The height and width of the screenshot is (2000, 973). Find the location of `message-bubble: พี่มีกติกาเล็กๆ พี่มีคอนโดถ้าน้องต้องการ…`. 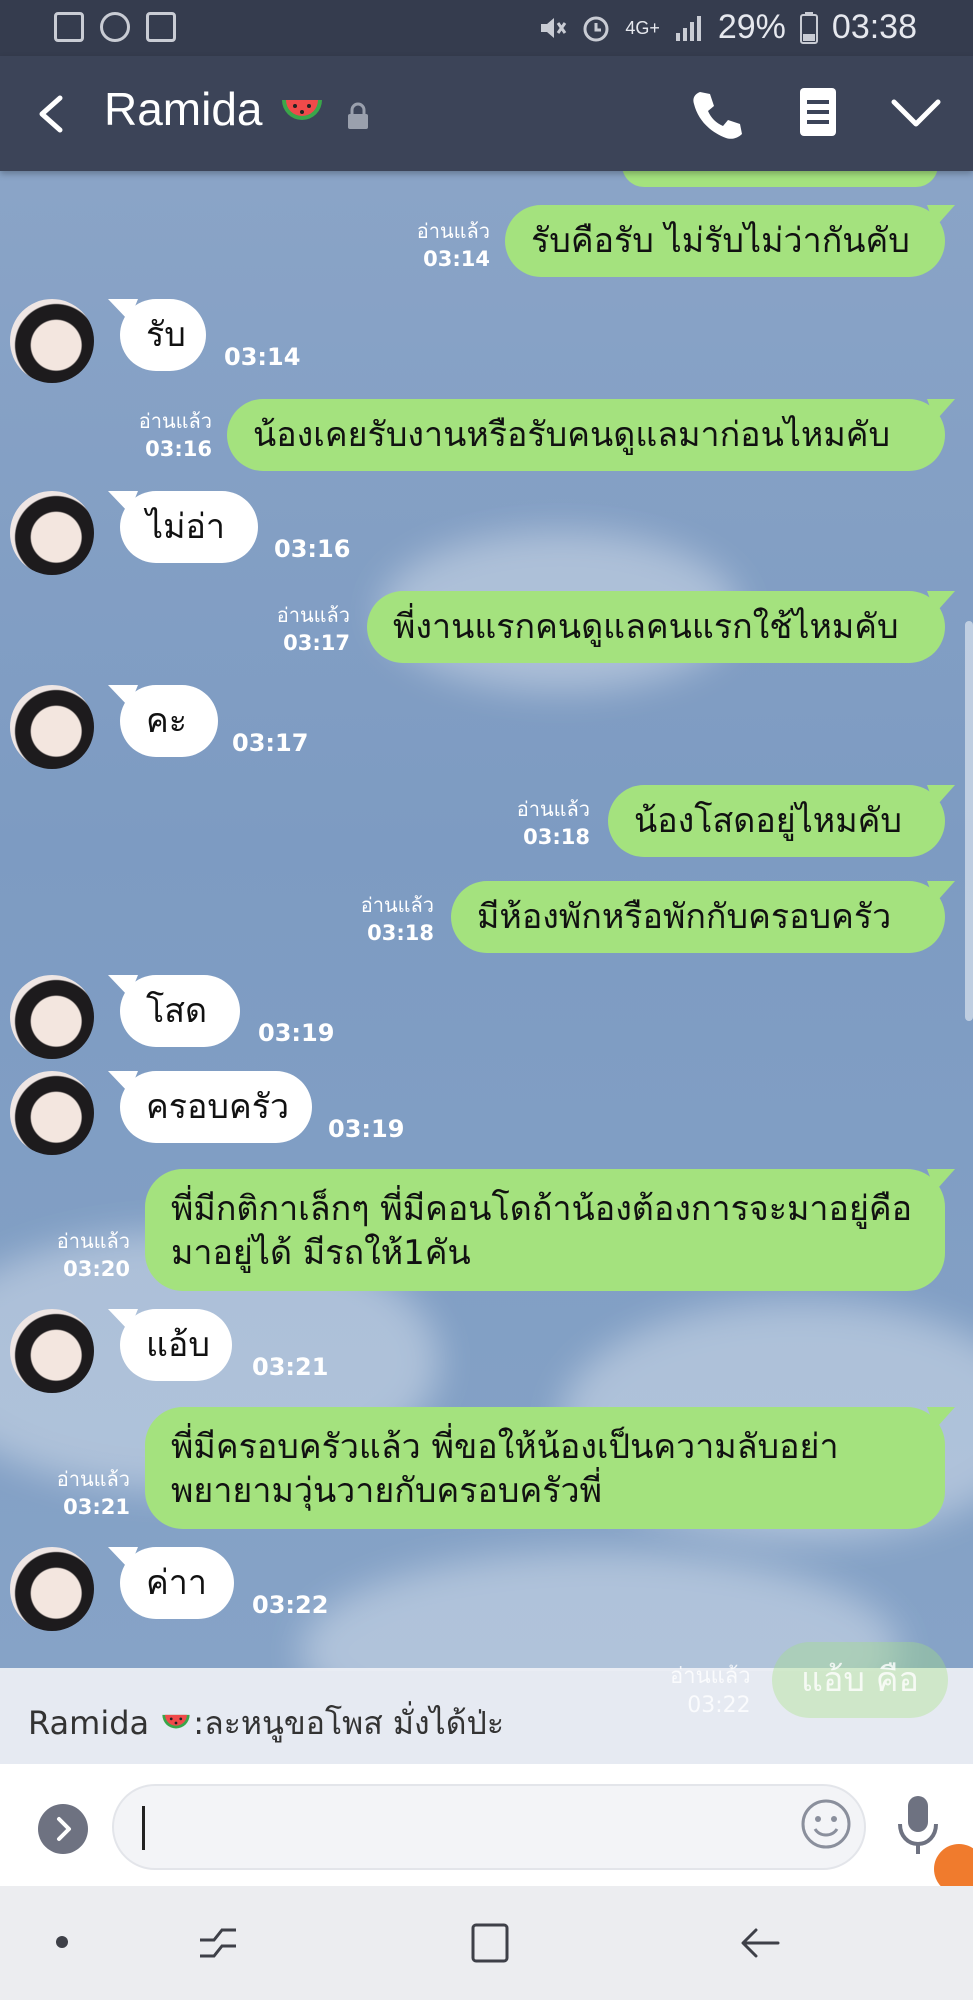

message-bubble: พี่มีกติกาเล็กๆ พี่มีคอนโดถ้าน้องต้องการ… is located at coordinates (545, 1230).